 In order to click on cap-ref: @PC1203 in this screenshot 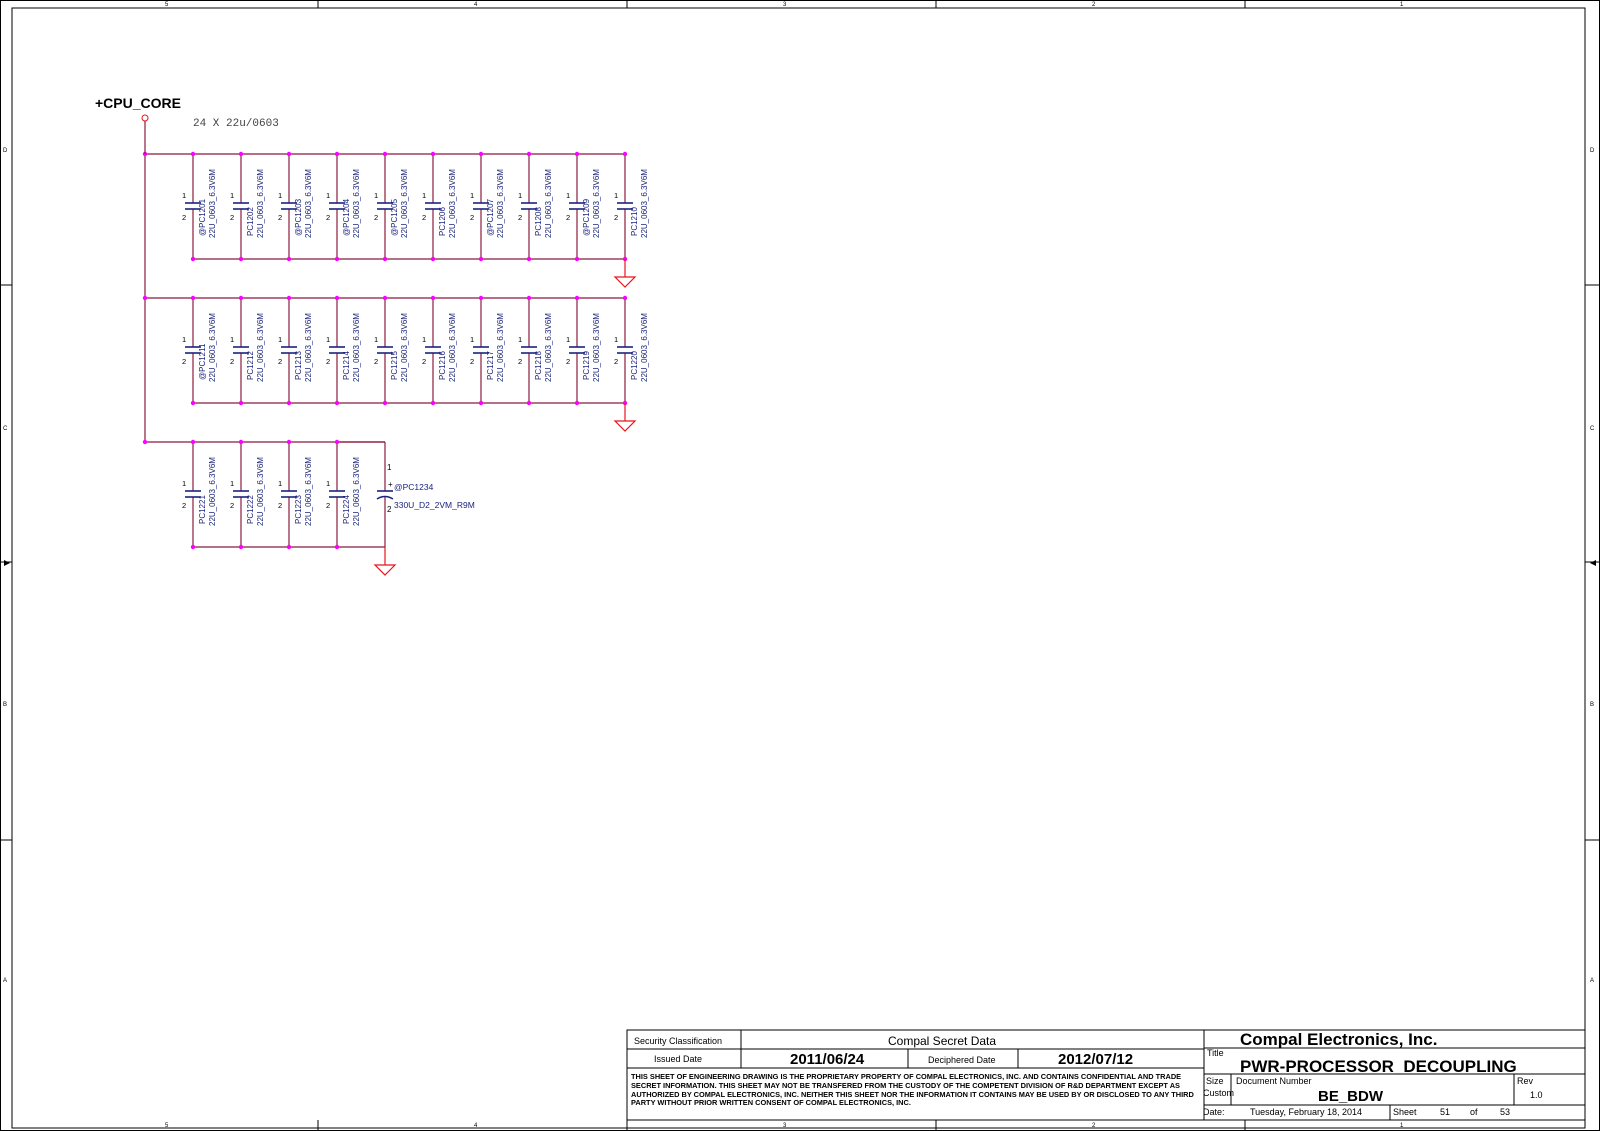, I will do `click(298, 217)`.